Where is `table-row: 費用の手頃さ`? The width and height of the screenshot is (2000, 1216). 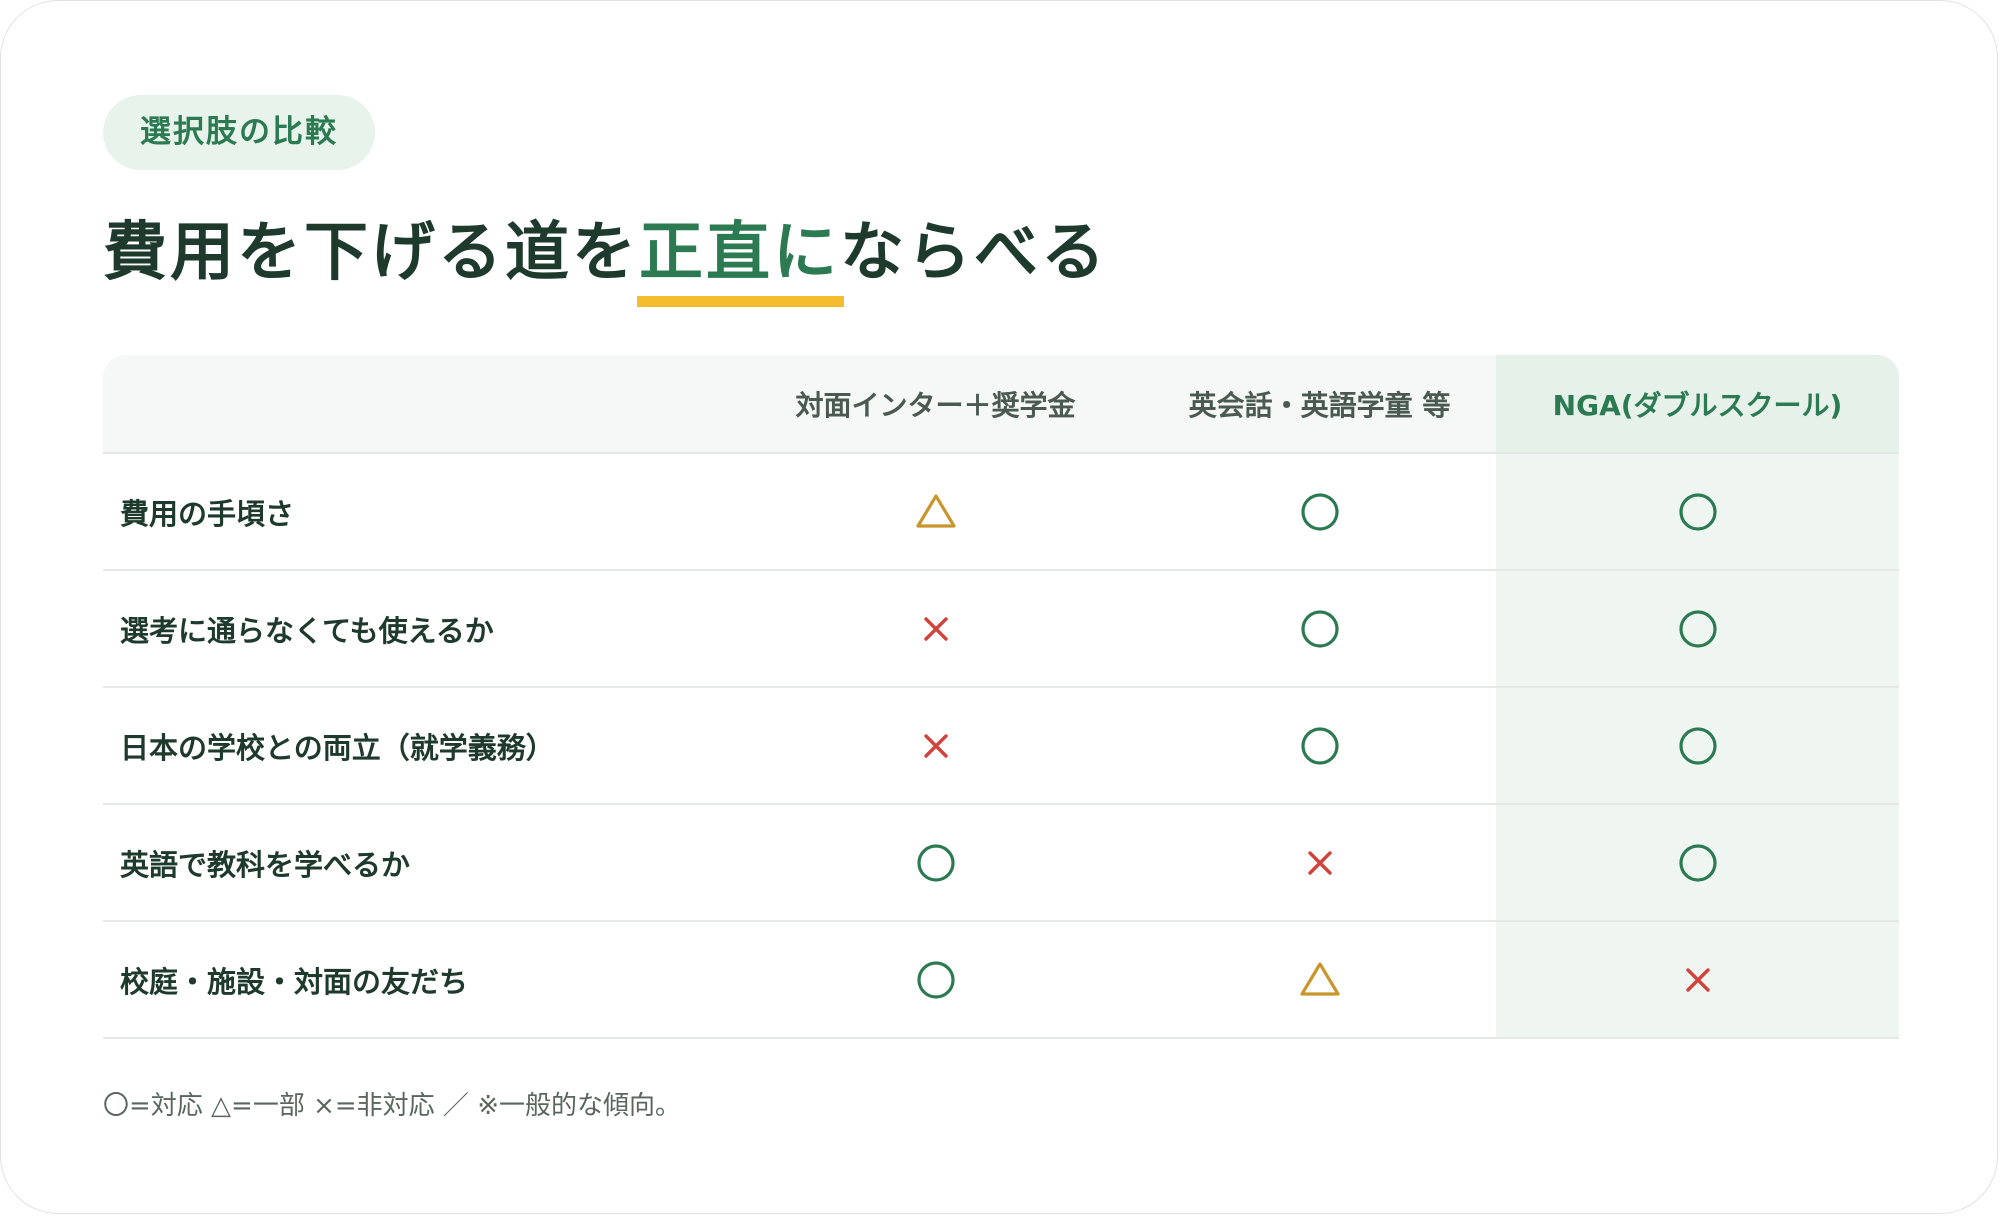
table-row: 費用の手頃さ is located at coordinates (1001, 512).